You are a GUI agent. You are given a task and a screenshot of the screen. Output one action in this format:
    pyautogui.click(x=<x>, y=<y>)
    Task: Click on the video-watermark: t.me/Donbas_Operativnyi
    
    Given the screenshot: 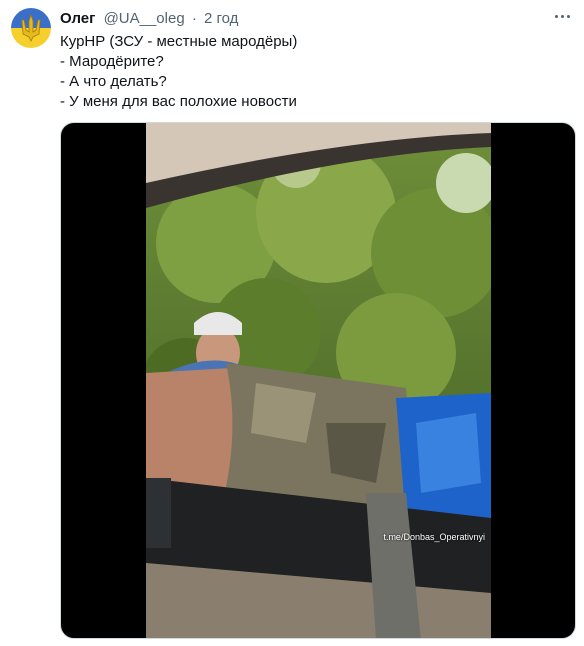 What is the action you would take?
    pyautogui.click(x=434, y=537)
    